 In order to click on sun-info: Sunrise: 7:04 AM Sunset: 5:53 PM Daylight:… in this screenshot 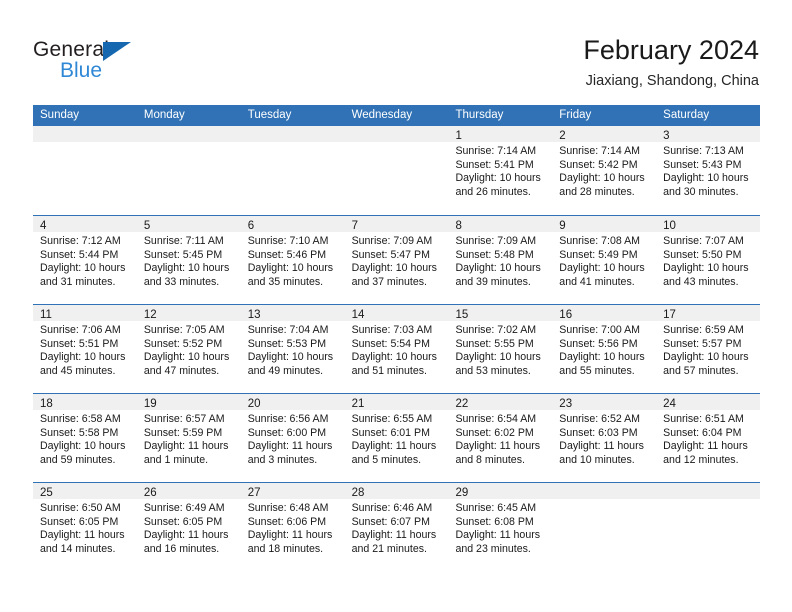, I will do `click(293, 349)`.